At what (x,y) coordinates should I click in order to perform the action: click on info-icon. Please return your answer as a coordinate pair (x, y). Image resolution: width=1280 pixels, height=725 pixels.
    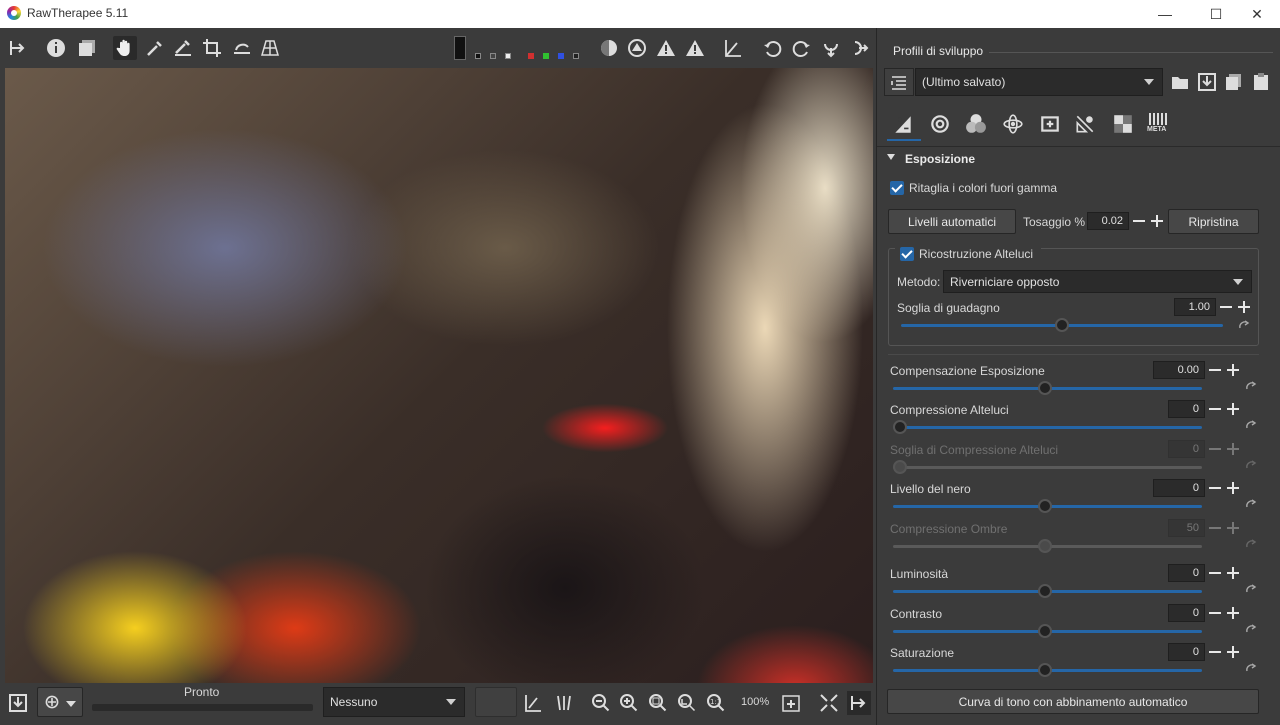
    Looking at the image, I should click on (56, 48).